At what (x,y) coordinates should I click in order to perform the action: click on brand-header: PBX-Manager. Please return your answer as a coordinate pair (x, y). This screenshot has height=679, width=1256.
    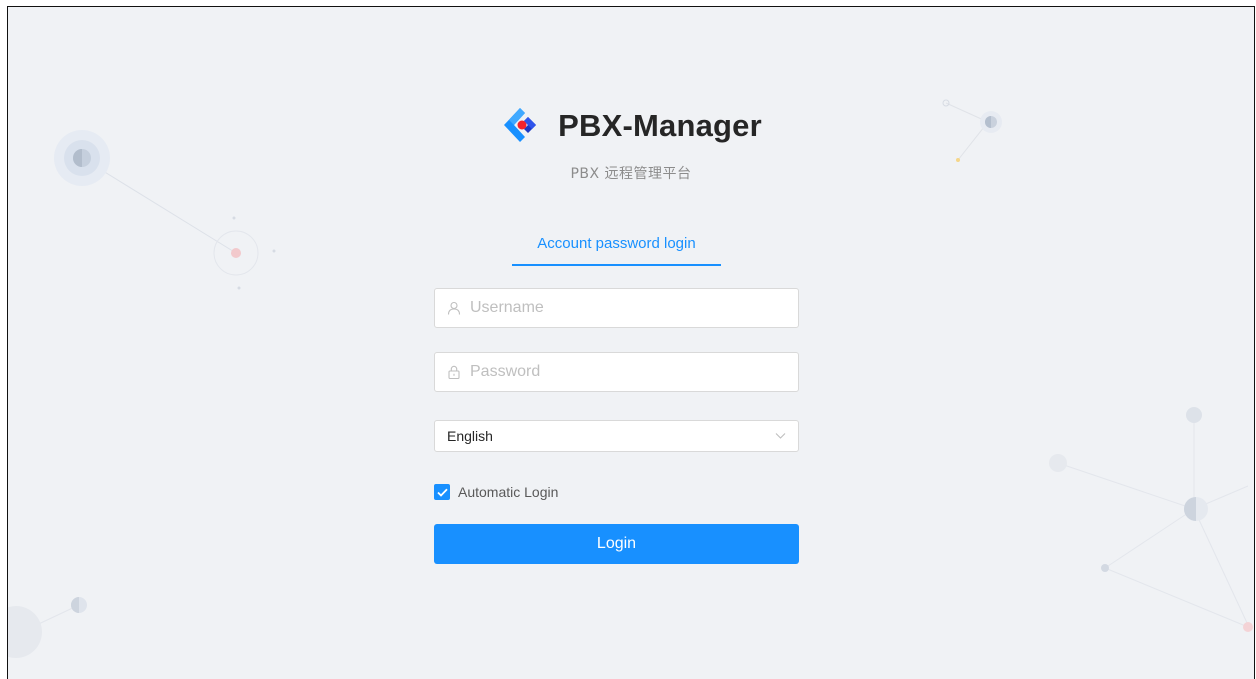
    Looking at the image, I should click on (631, 126).